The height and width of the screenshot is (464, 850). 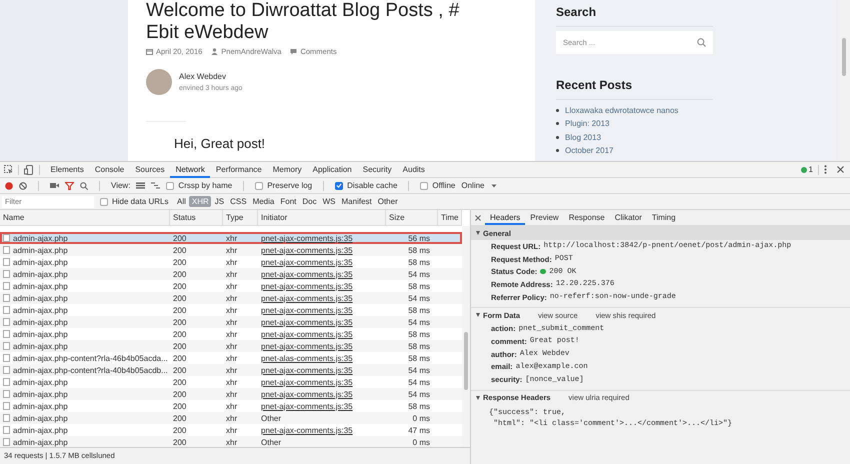 What do you see at coordinates (332, 170) in the screenshot?
I see `devtools-tab: Application` at bounding box center [332, 170].